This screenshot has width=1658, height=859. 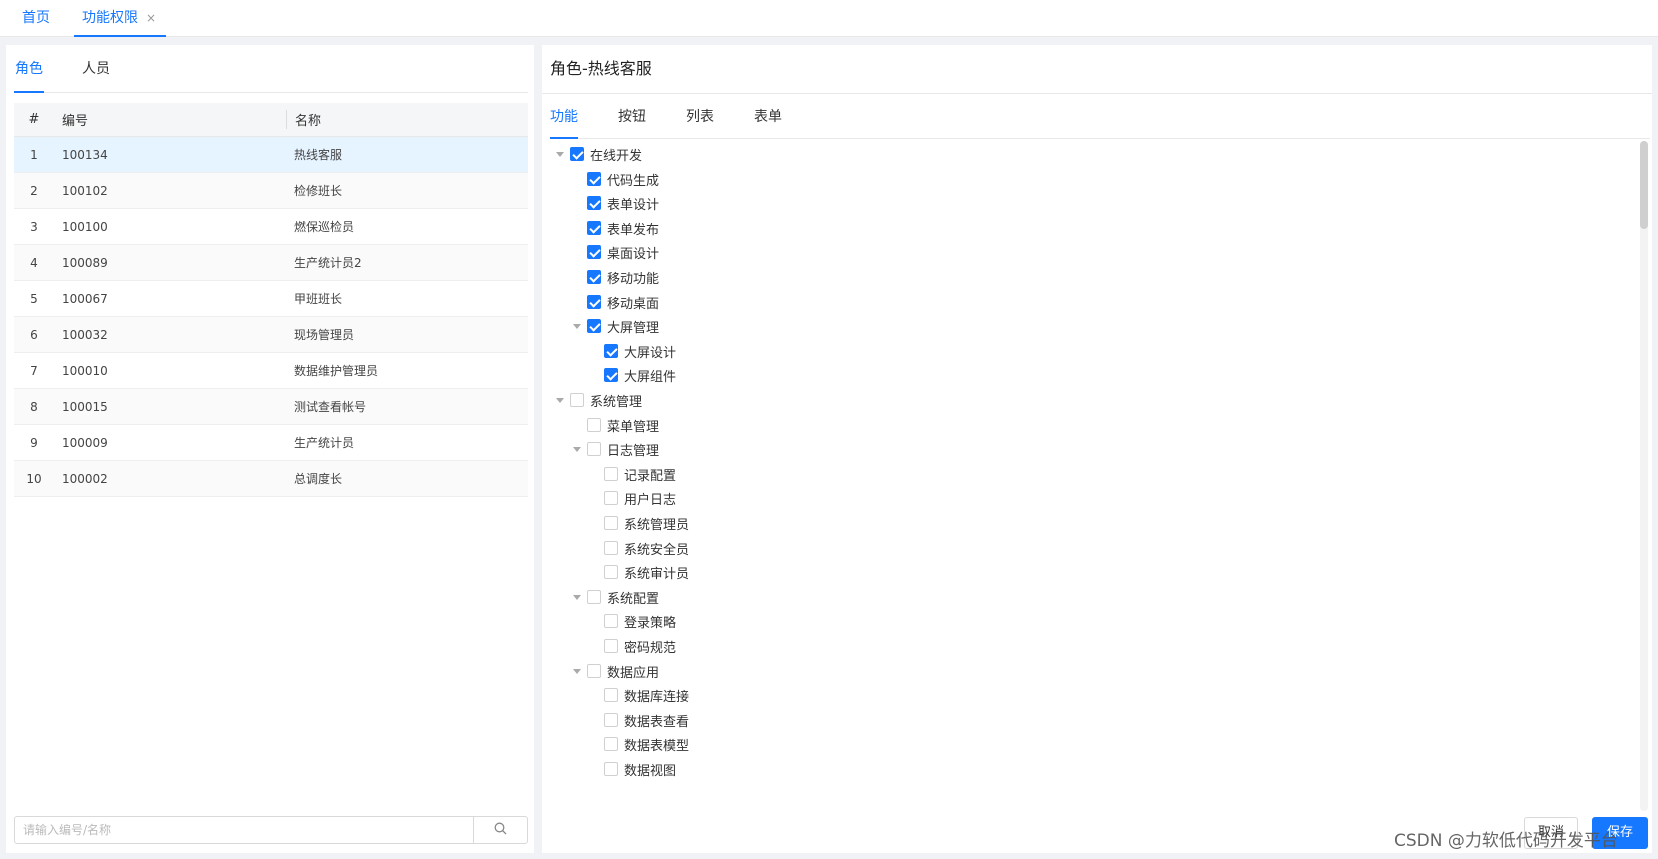 What do you see at coordinates (271, 407) in the screenshot?
I see `table-row: 8 100015 测试查看帐号` at bounding box center [271, 407].